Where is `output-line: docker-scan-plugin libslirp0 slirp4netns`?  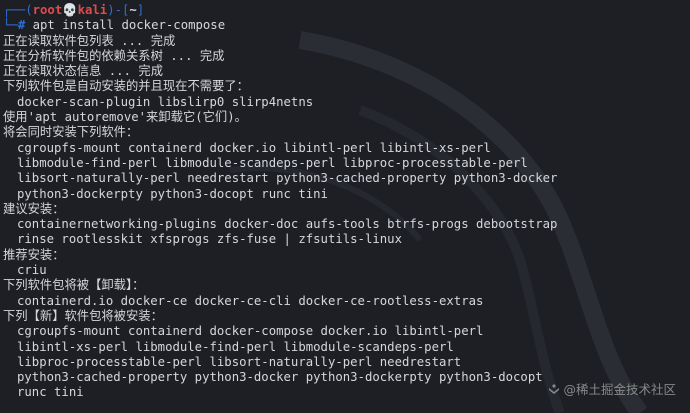
output-line: docker-scan-plugin libslirp0 slirp4netns is located at coordinates (165, 101).